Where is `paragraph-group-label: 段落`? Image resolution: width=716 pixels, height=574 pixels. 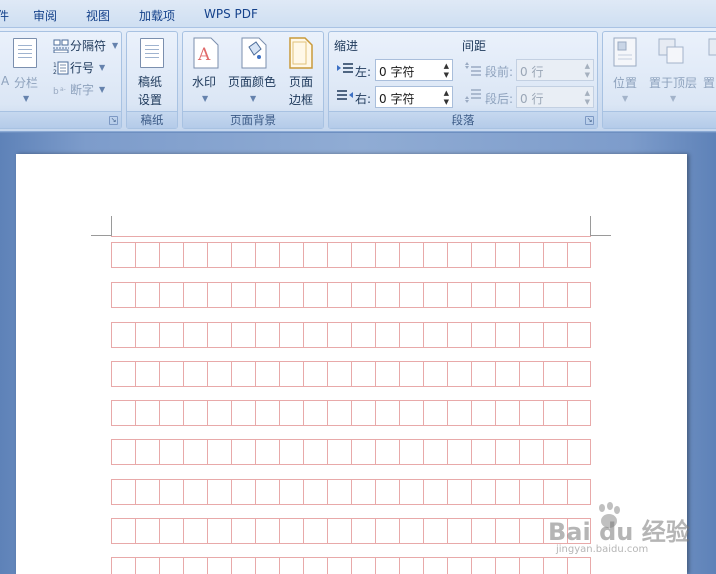
paragraph-group-label: 段落 is located at coordinates (463, 119).